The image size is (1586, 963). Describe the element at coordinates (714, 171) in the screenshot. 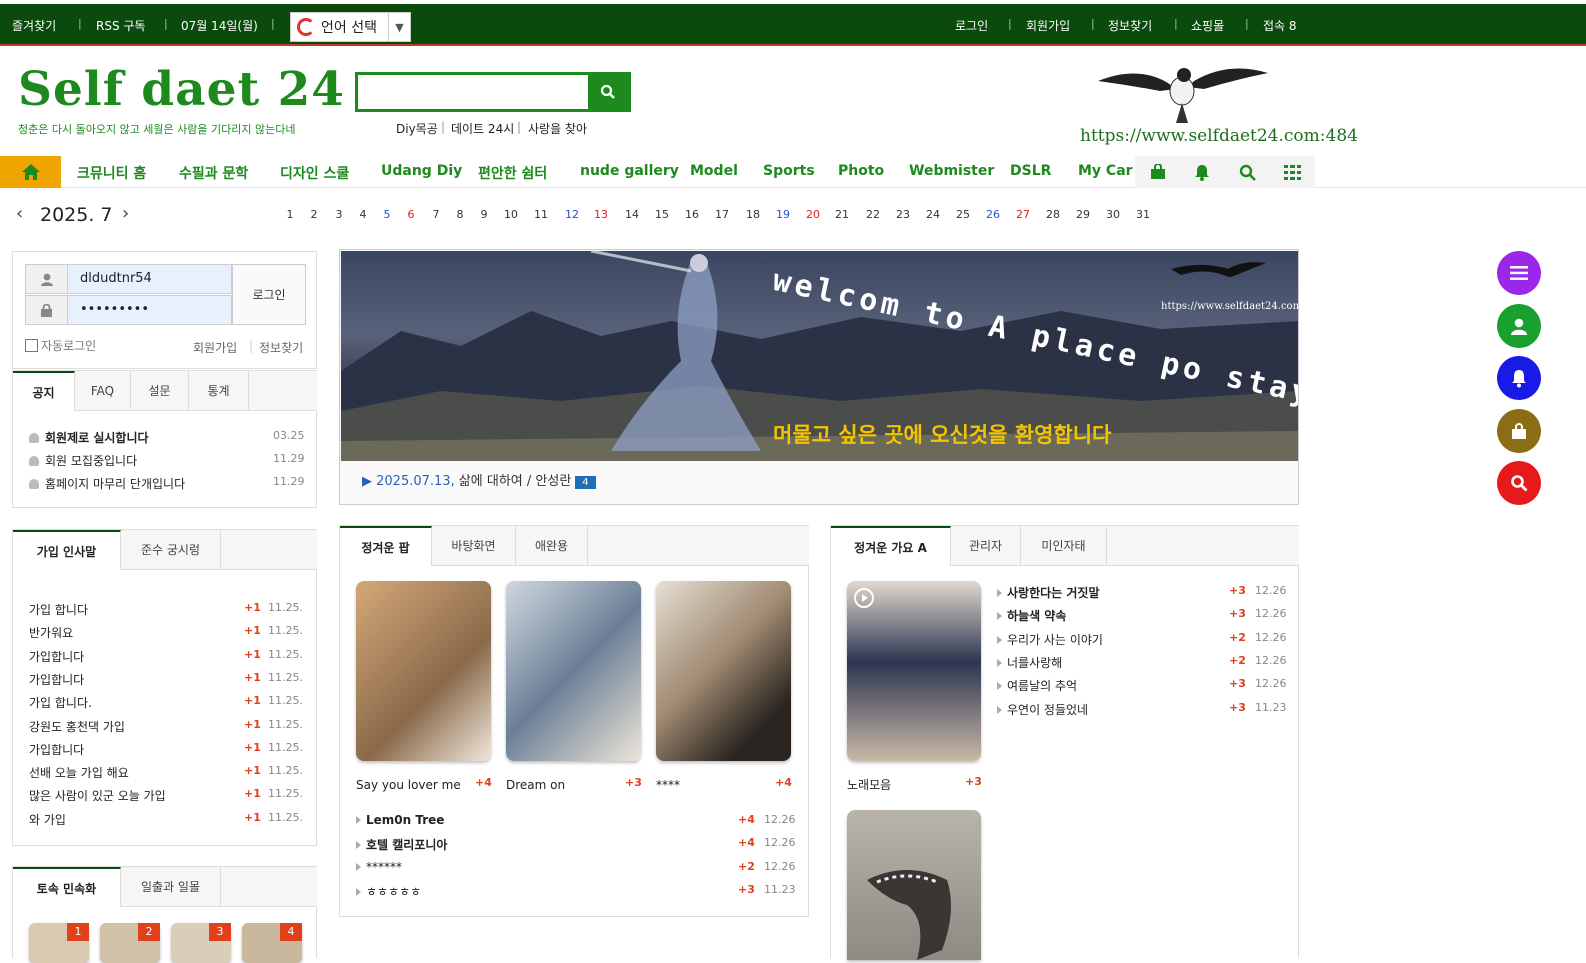

I see `nav-item-model: Model` at that location.